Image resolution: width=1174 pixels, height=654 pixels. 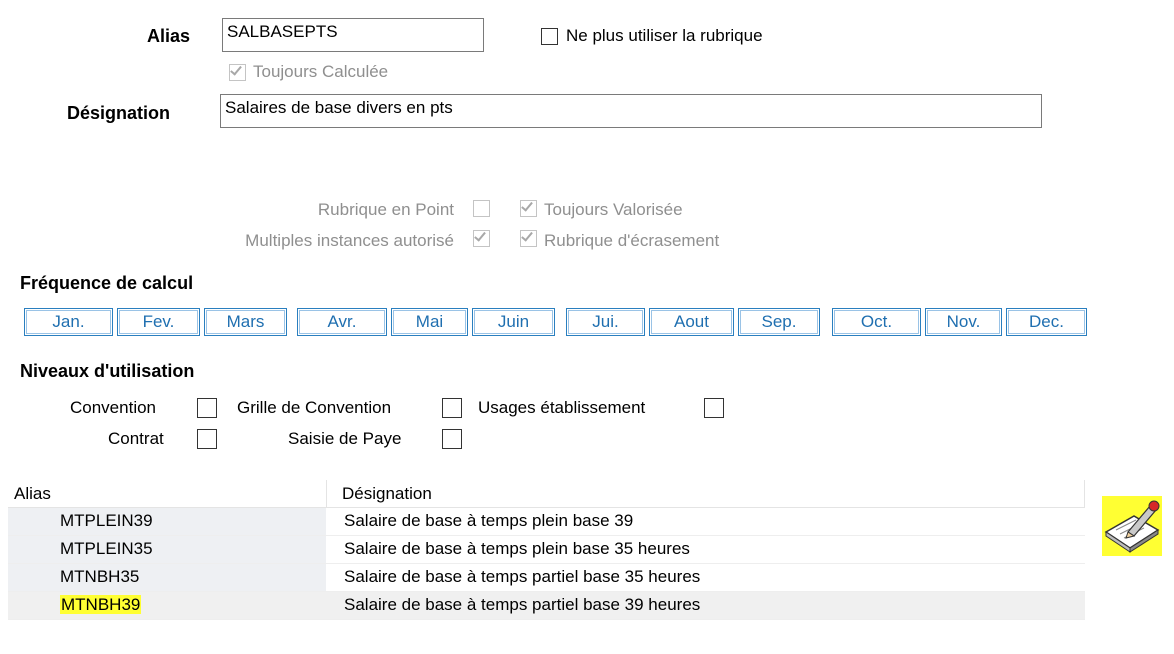 I want to click on levels-title: Niveaux d'utilisation, so click(x=107, y=371).